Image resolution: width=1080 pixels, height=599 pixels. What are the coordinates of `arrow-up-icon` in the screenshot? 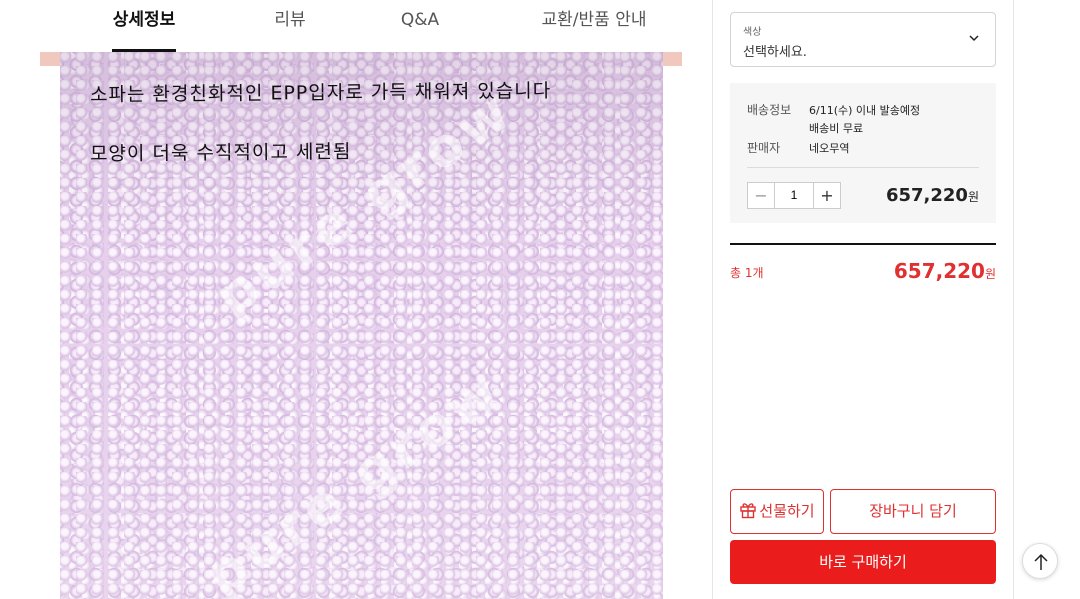 It's located at (1041, 561).